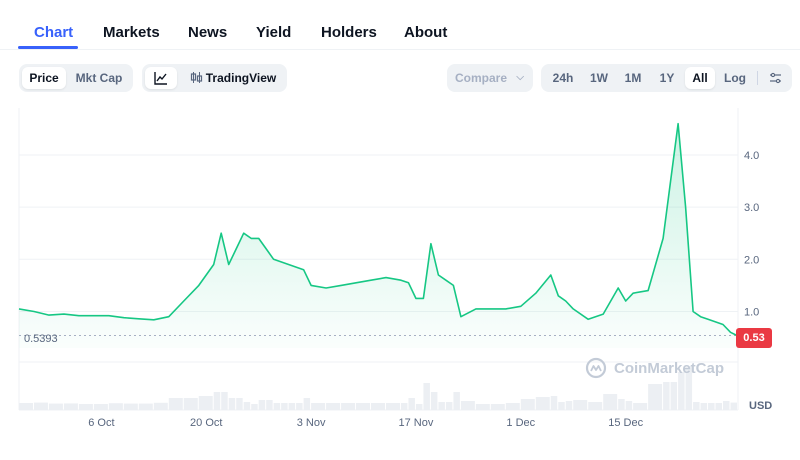  Describe the element at coordinates (41, 339) in the screenshot. I see `low-price-label: 0.5393` at that location.